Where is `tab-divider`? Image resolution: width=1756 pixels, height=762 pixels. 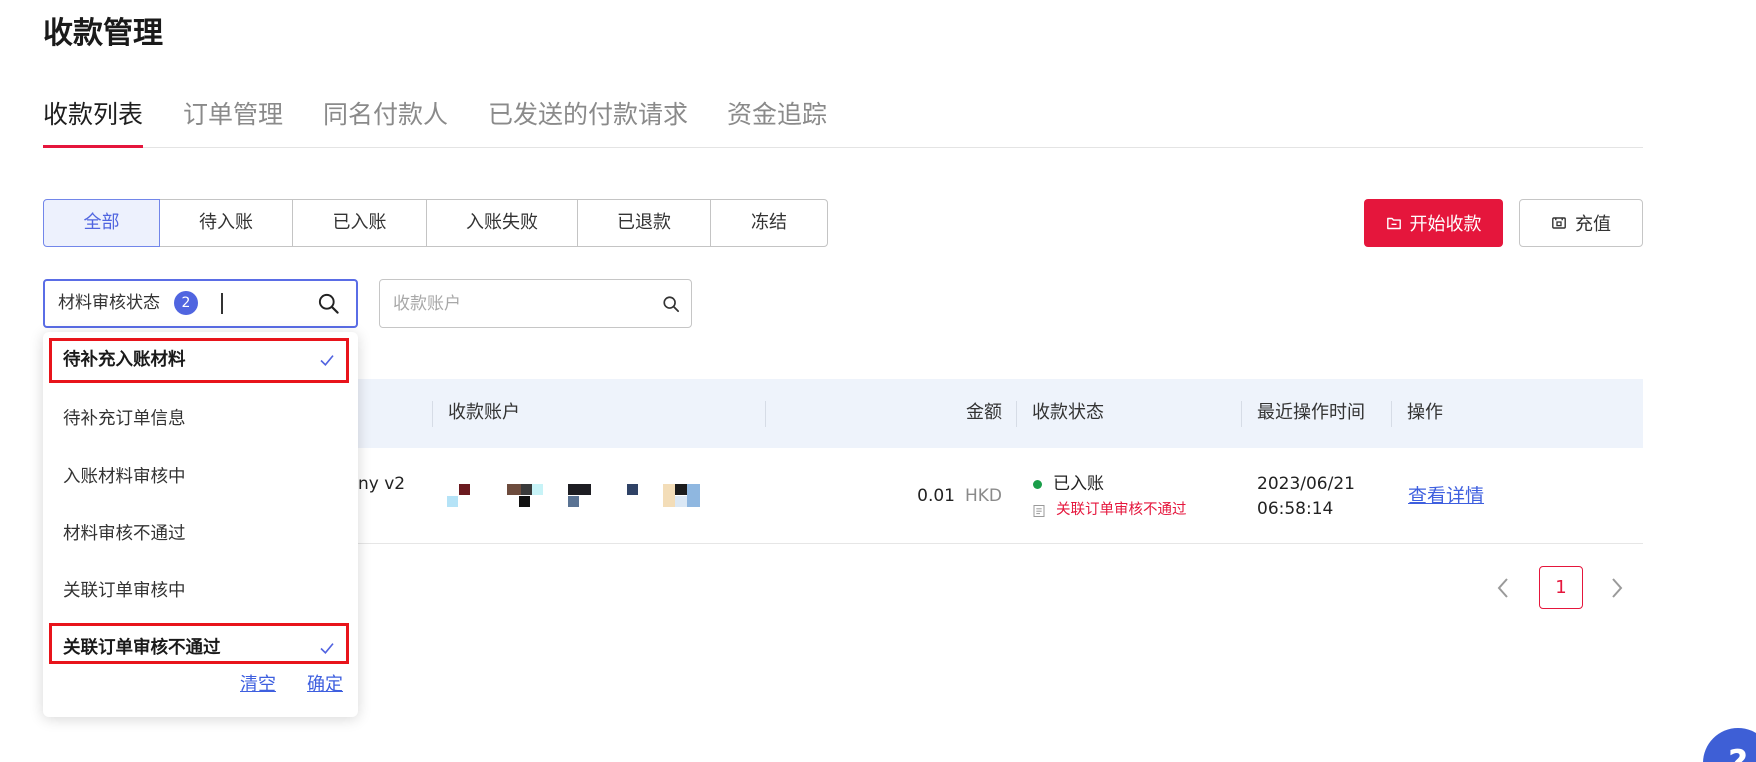
tab-divider is located at coordinates (843, 147).